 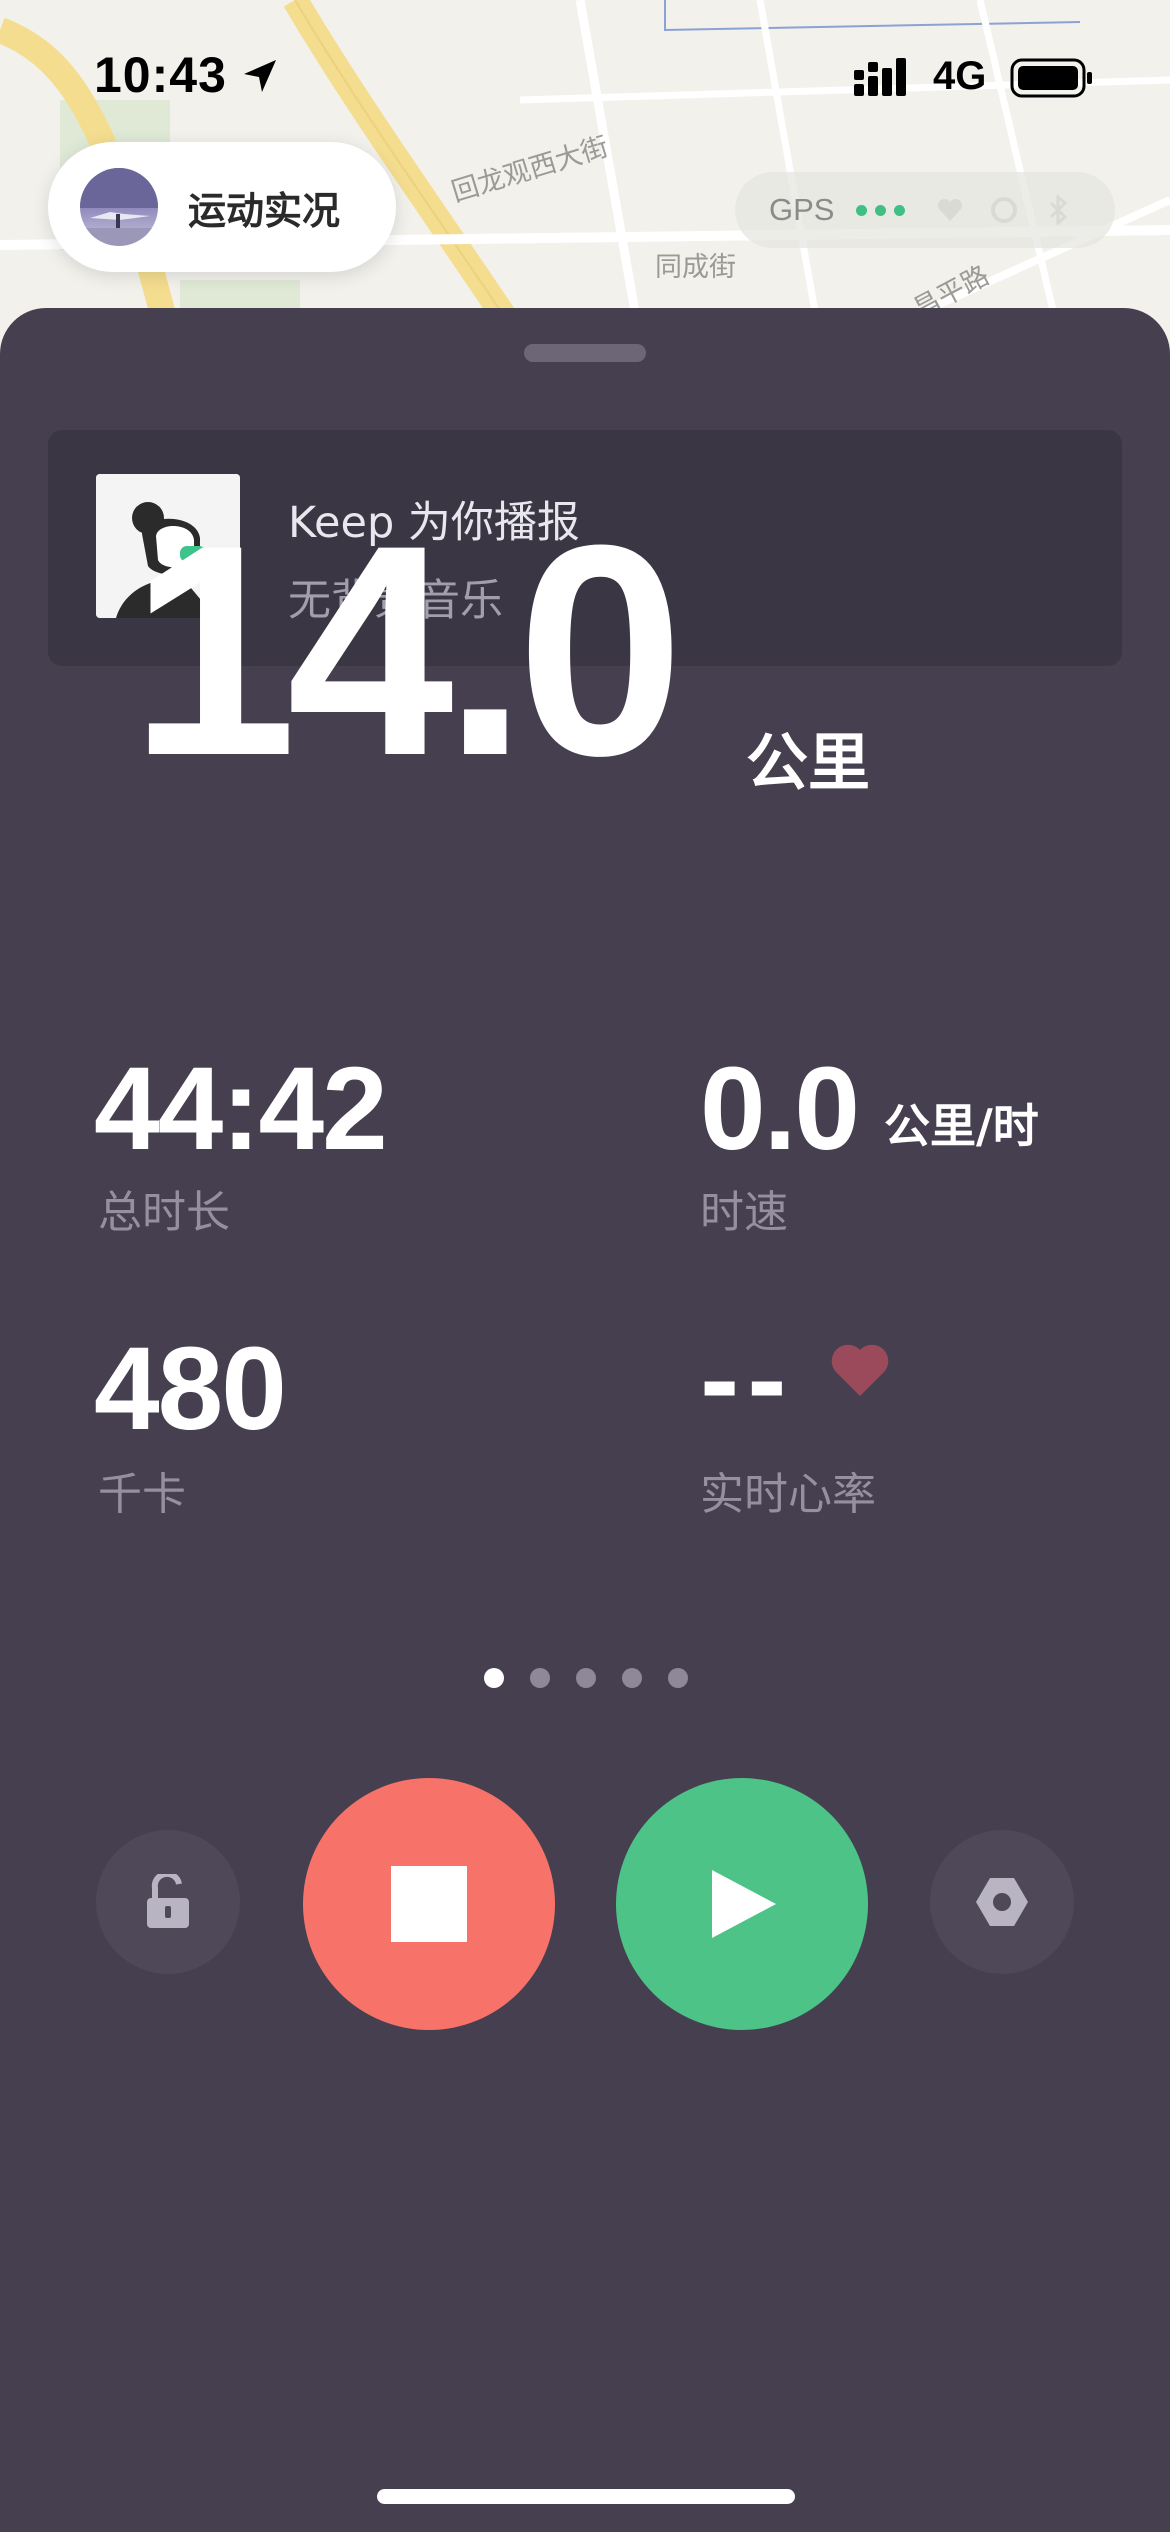 I want to click on calories-value: 480, so click(x=190, y=1389).